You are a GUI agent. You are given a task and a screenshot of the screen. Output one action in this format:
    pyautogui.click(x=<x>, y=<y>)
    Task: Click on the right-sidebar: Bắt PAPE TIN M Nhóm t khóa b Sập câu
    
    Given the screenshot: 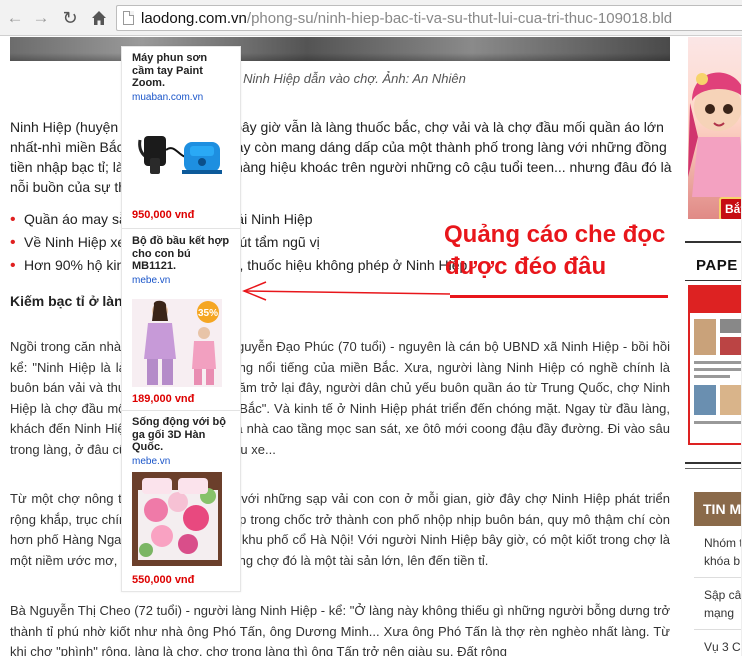 What is the action you would take?
    pyautogui.click(x=713, y=346)
    